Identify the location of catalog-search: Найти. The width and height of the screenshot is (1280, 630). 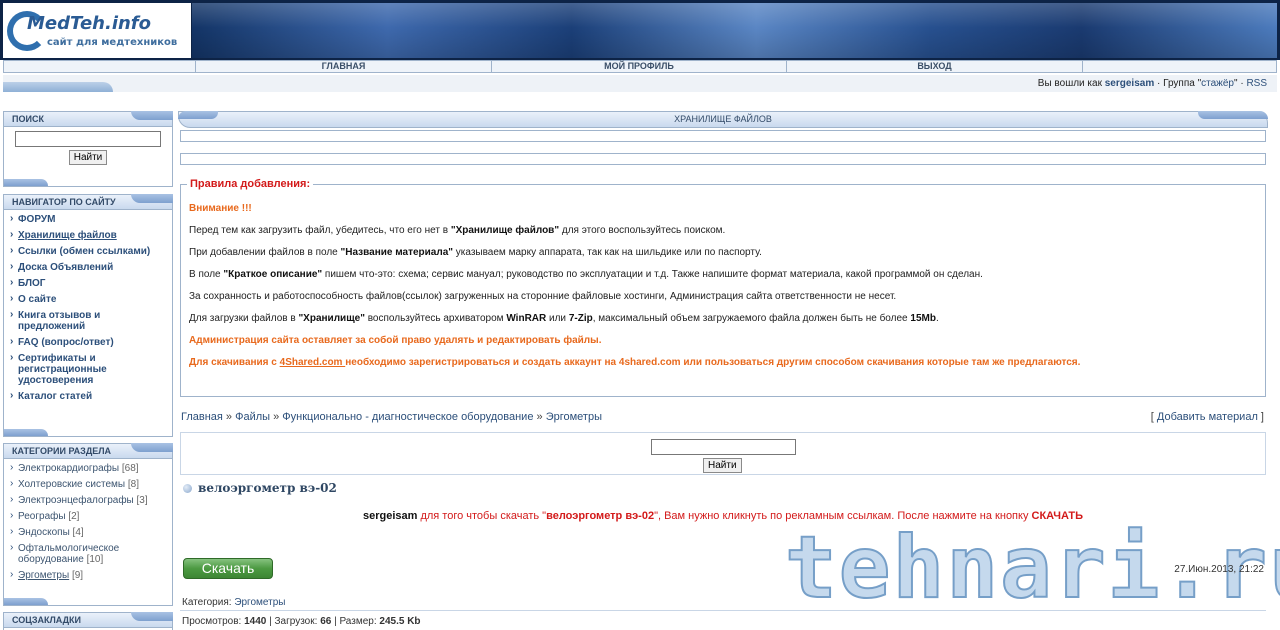
(723, 453).